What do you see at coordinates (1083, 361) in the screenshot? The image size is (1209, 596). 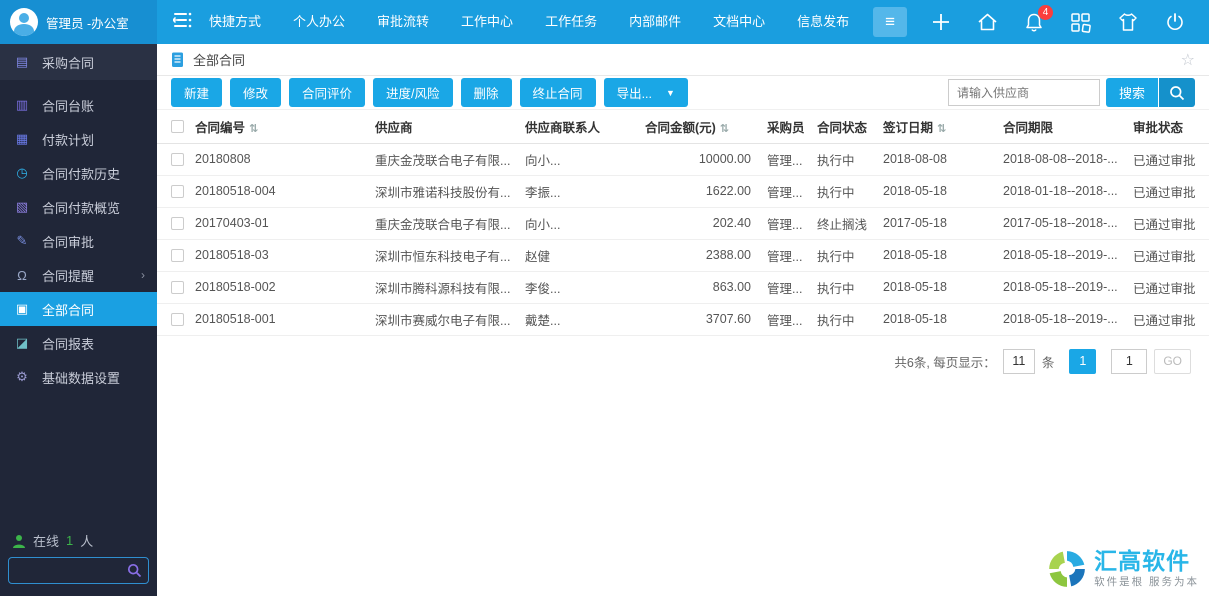 I see `page-number-button: 1` at bounding box center [1083, 361].